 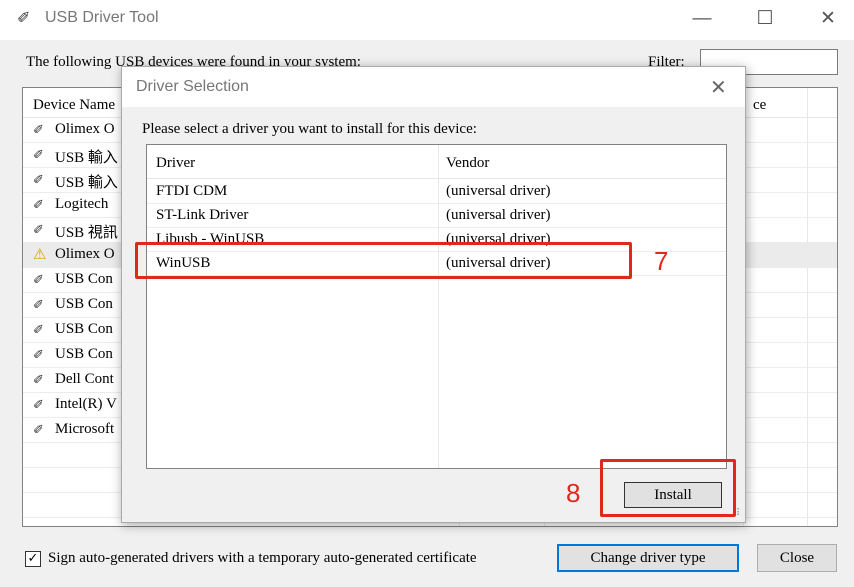 I want to click on window-title: USB Driver Tool, so click(x=102, y=17).